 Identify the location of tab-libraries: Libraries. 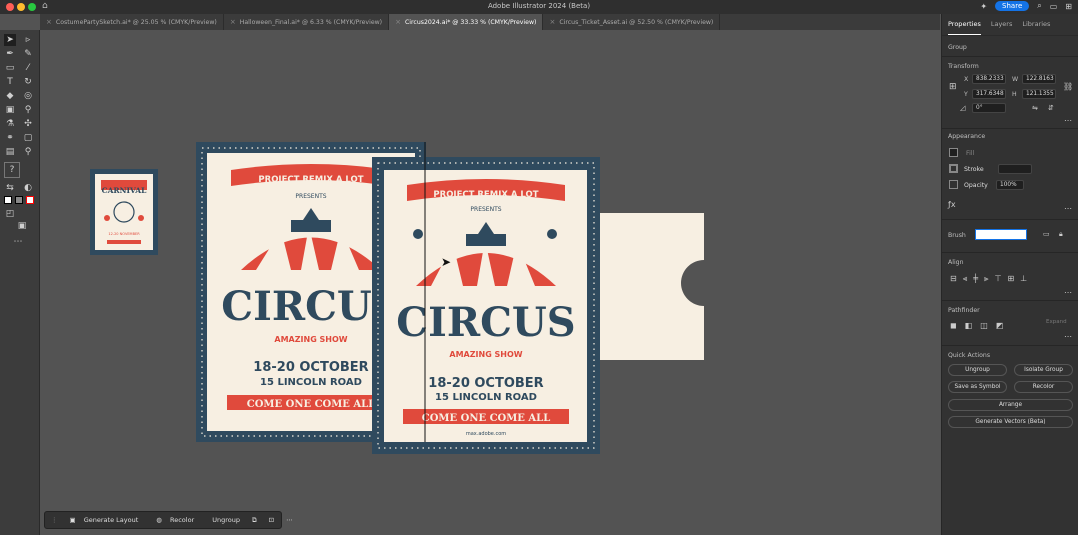
(1036, 27).